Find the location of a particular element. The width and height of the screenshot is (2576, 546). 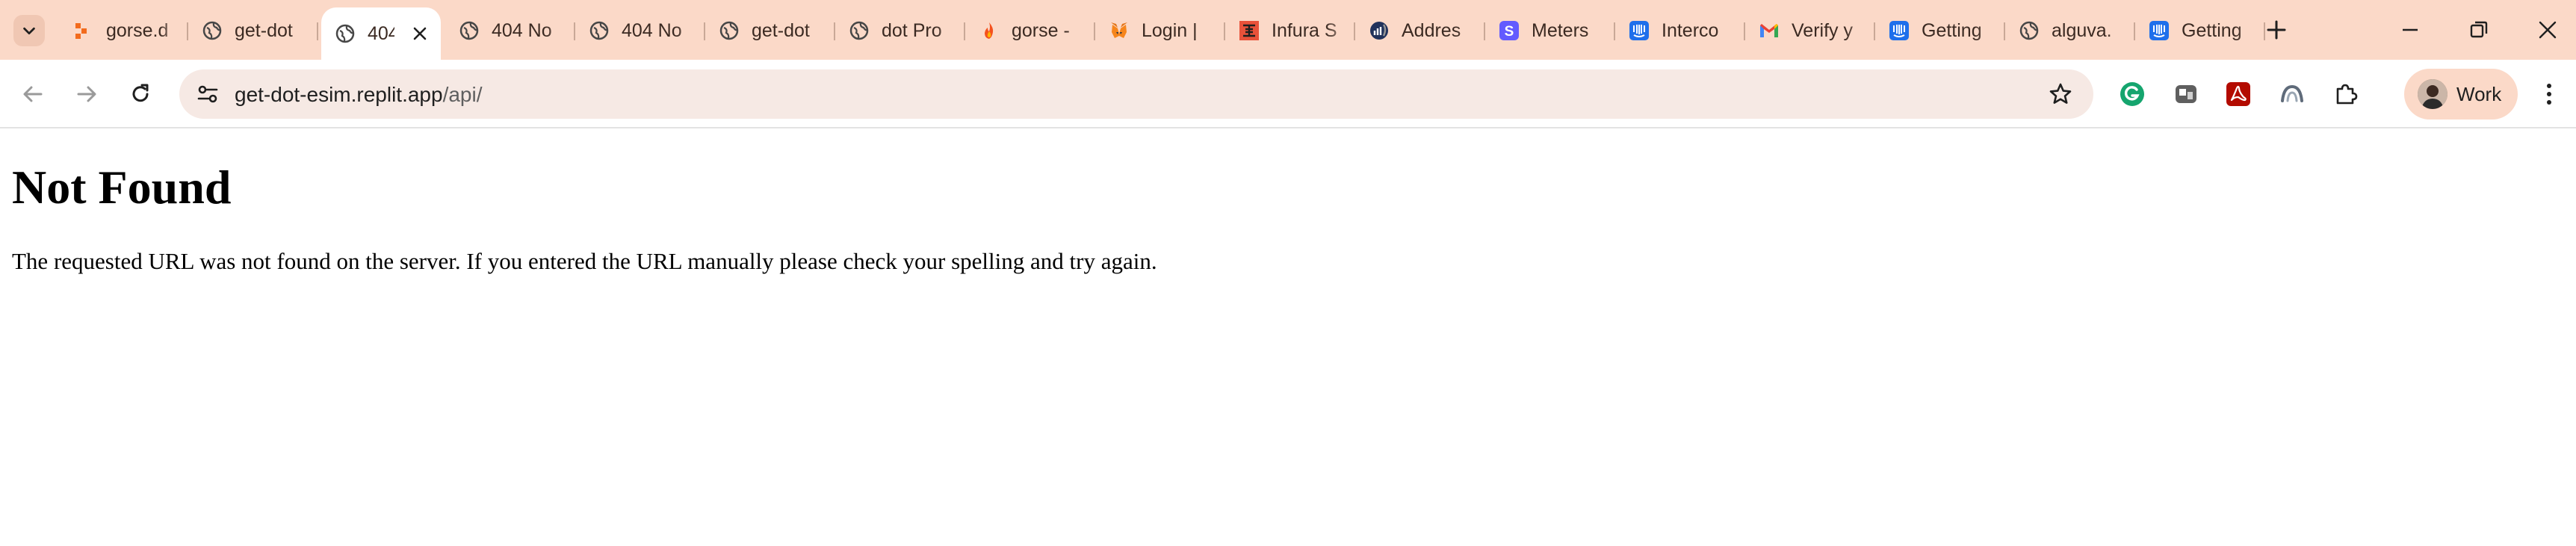

puzzle-badge-icon is located at coordinates (2186, 94).